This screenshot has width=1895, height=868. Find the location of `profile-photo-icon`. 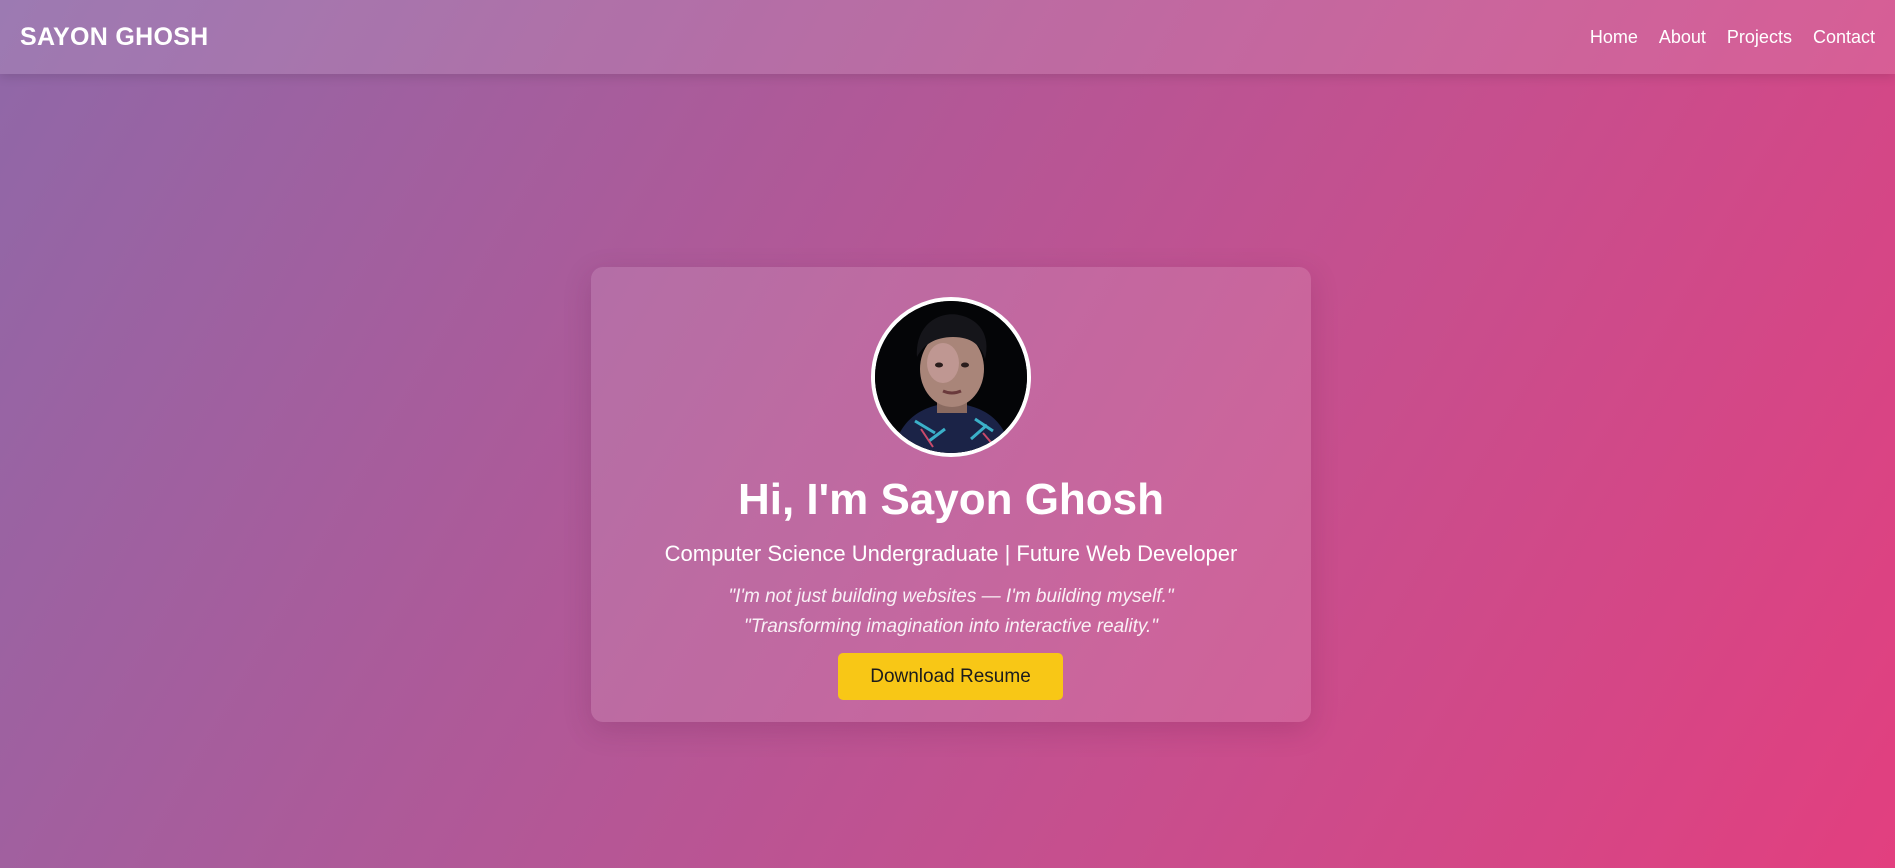

profile-photo-icon is located at coordinates (951, 377).